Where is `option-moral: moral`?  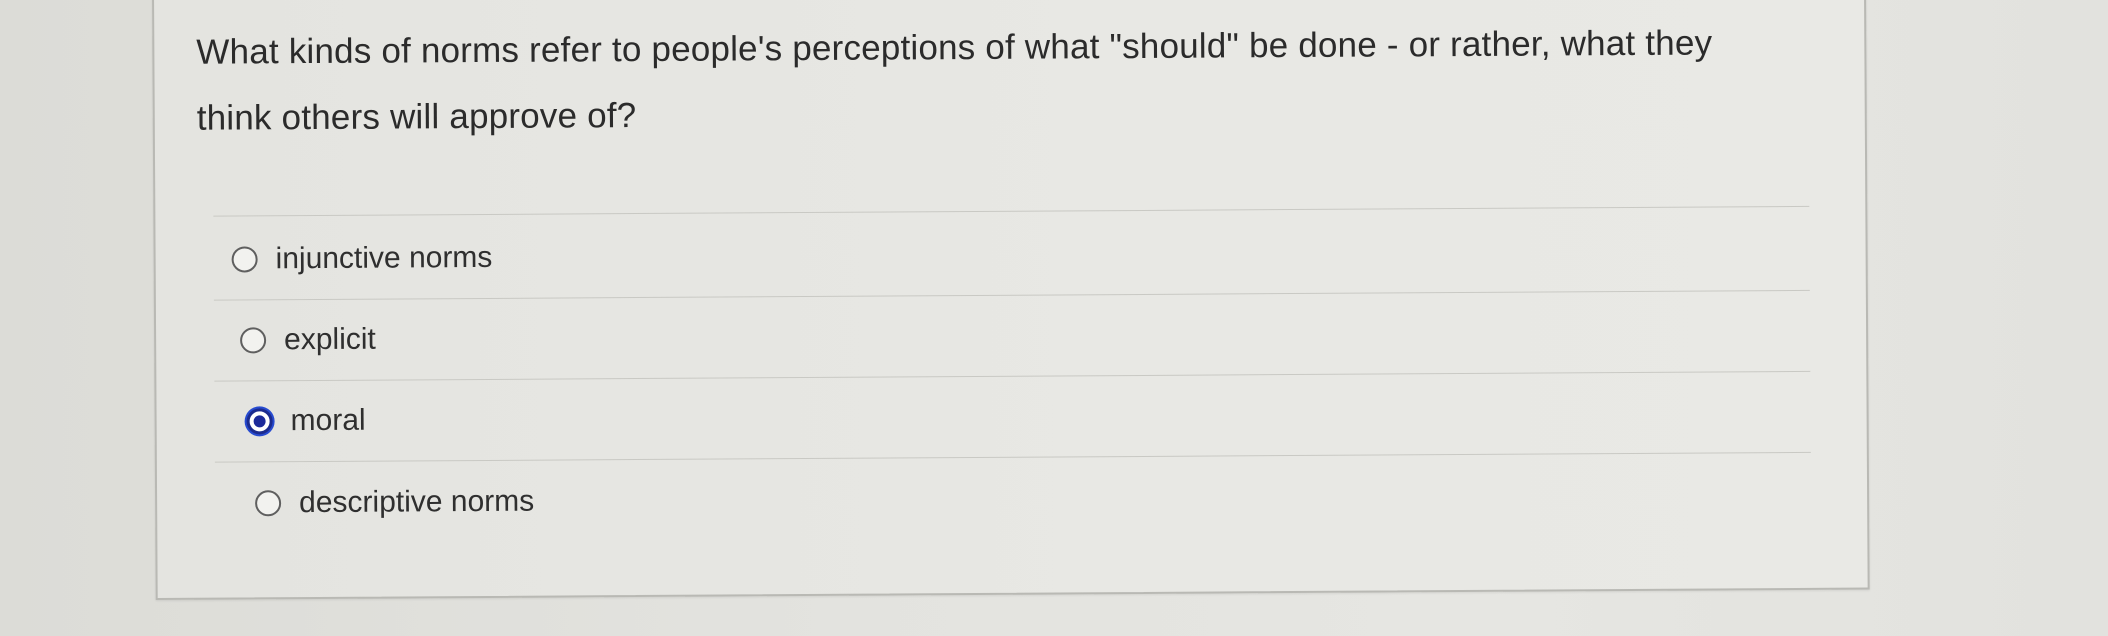 option-moral: moral is located at coordinates (1012, 417).